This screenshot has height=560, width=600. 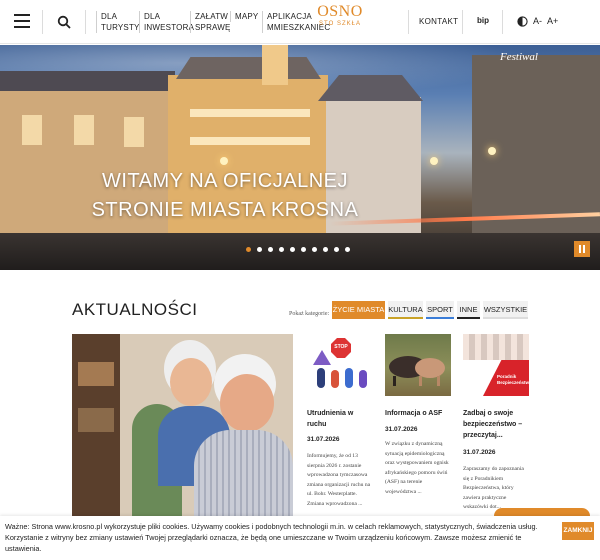 I want to click on poradnik-label: Poradnik Bezpieczeństwa, so click(x=513, y=379).